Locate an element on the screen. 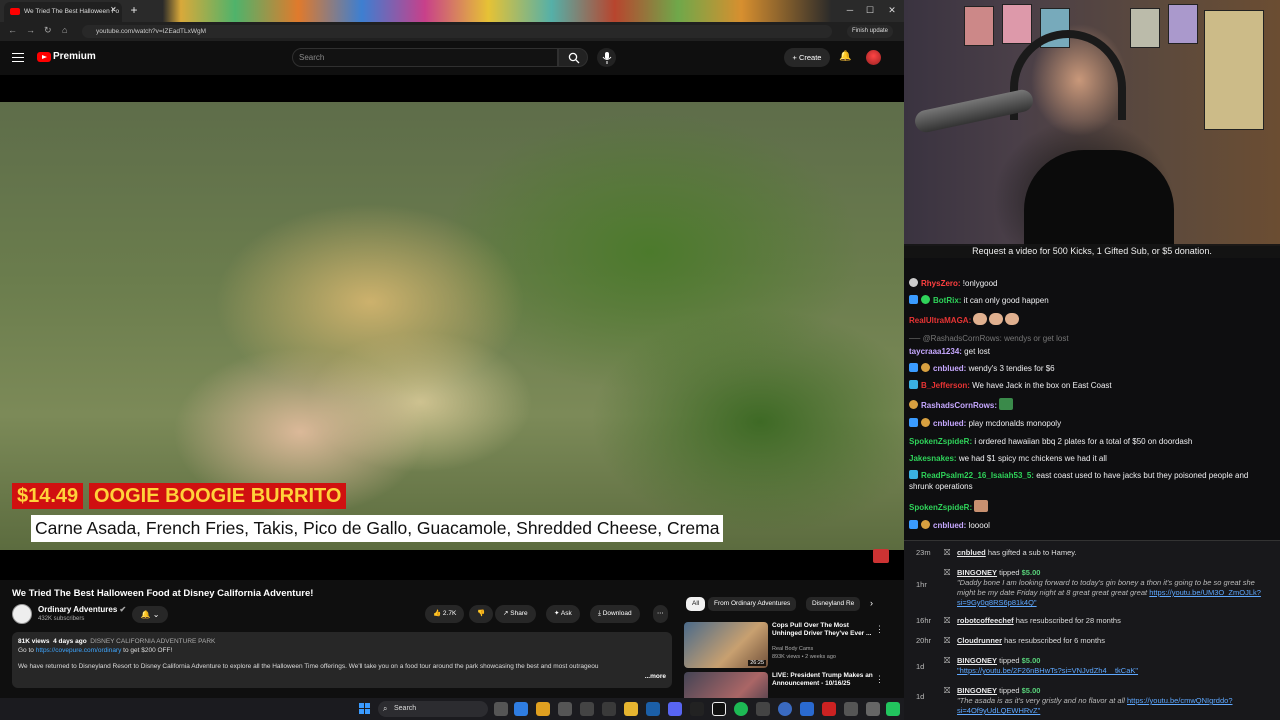 The image size is (1280, 720). chat-message: cnblued: looool is located at coordinates (1089, 525).